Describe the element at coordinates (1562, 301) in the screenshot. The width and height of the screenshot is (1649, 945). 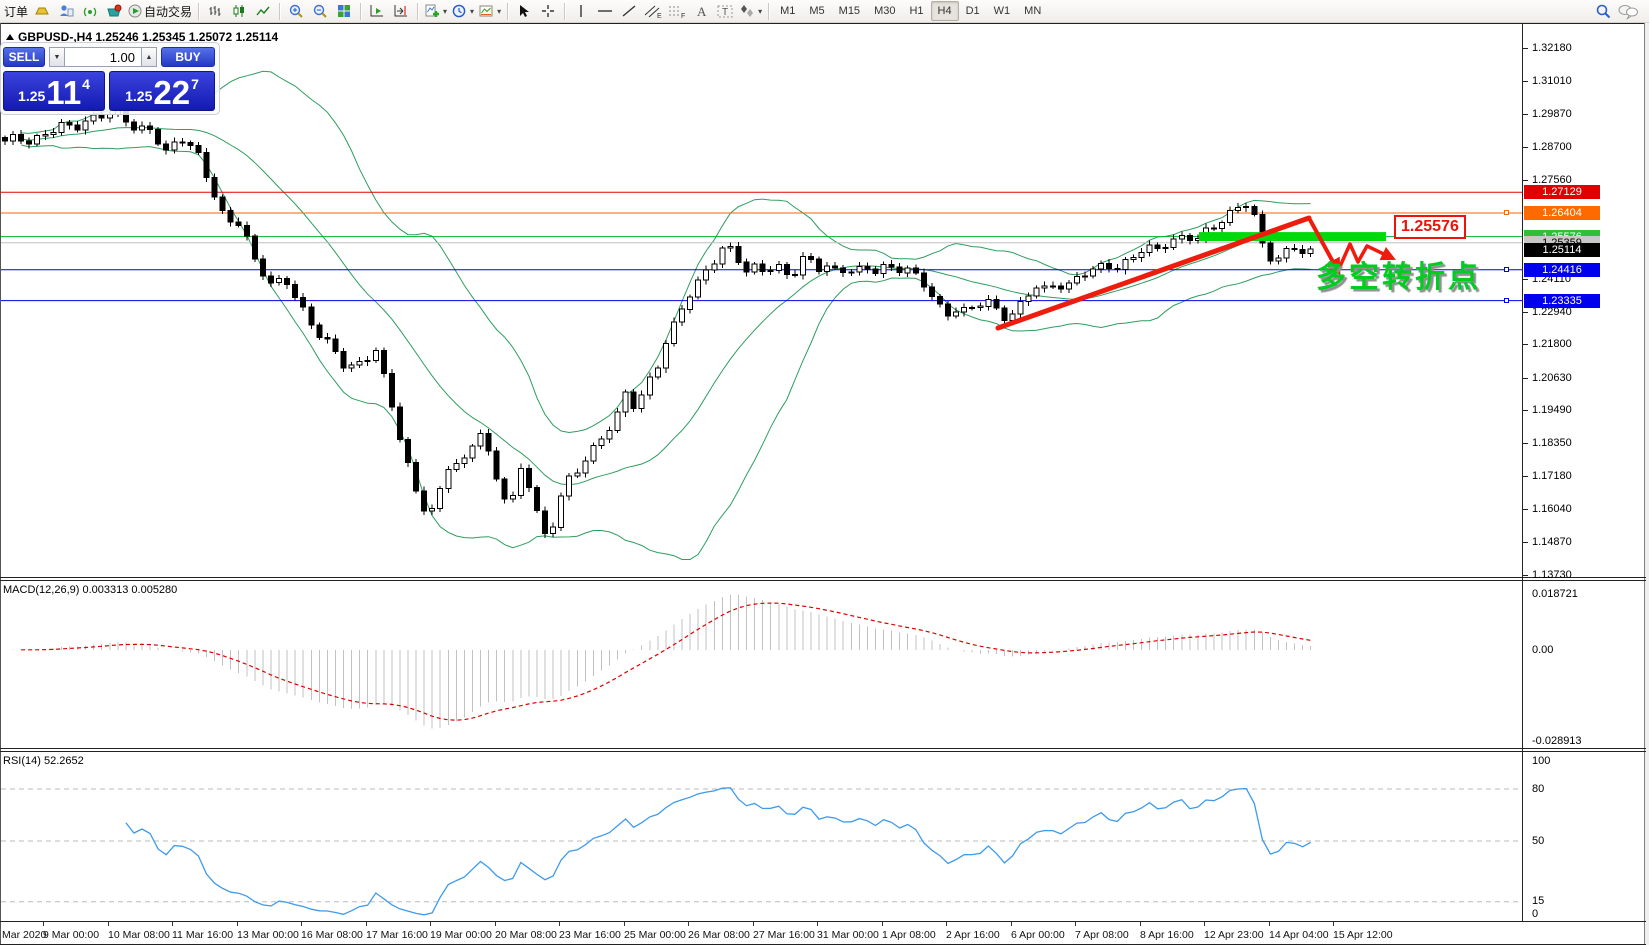
I see `price-level-badge: 1.23335` at that location.